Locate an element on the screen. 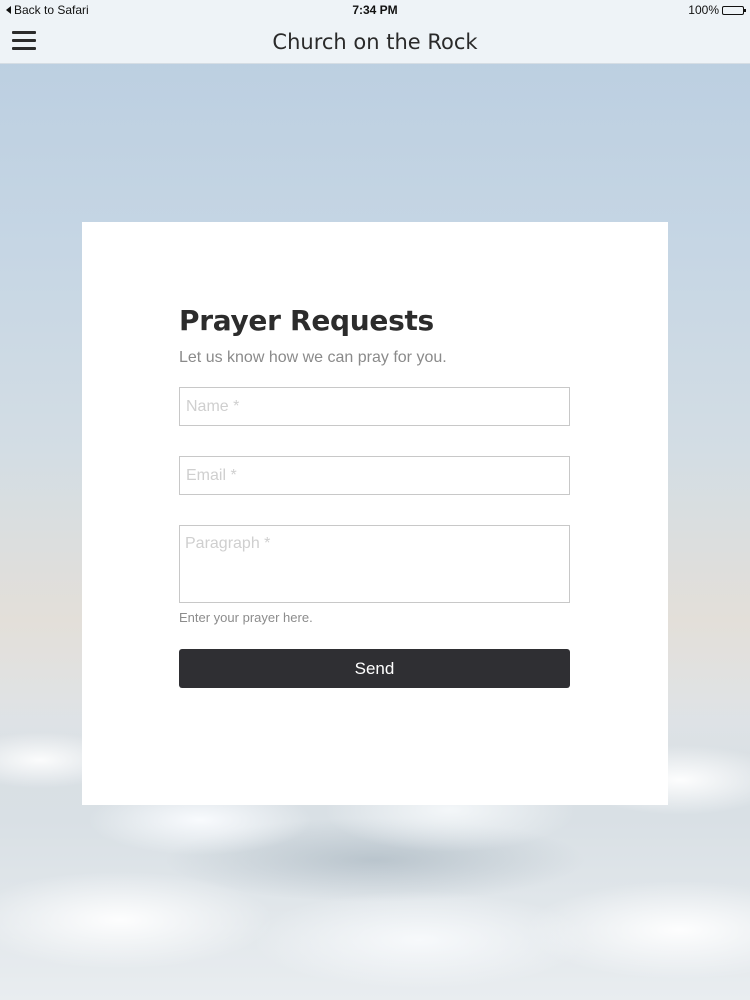  status-time: 7:34 PM is located at coordinates (375, 10).